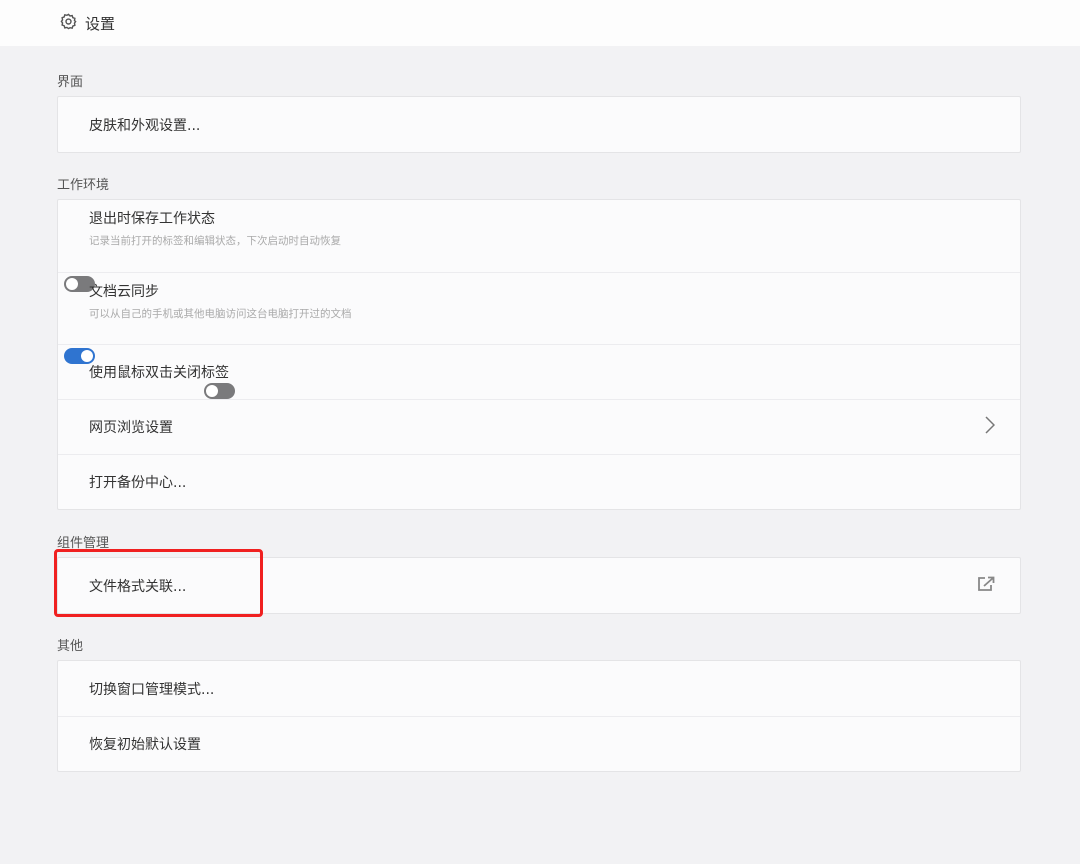 Image resolution: width=1080 pixels, height=864 pixels. Describe the element at coordinates (145, 745) in the screenshot. I see `item-label: 恢复初始默认设置` at that location.